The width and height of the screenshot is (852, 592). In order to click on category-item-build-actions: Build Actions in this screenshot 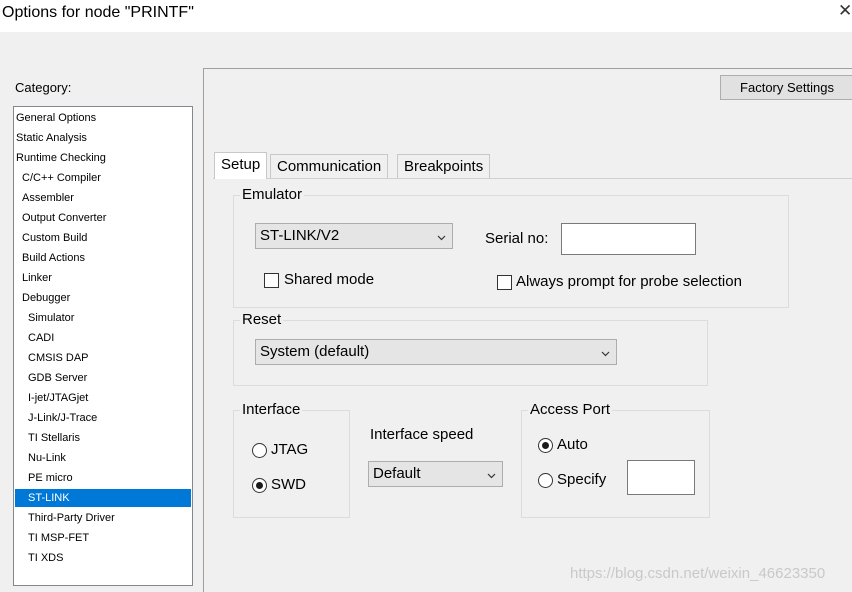, I will do `click(53, 258)`.